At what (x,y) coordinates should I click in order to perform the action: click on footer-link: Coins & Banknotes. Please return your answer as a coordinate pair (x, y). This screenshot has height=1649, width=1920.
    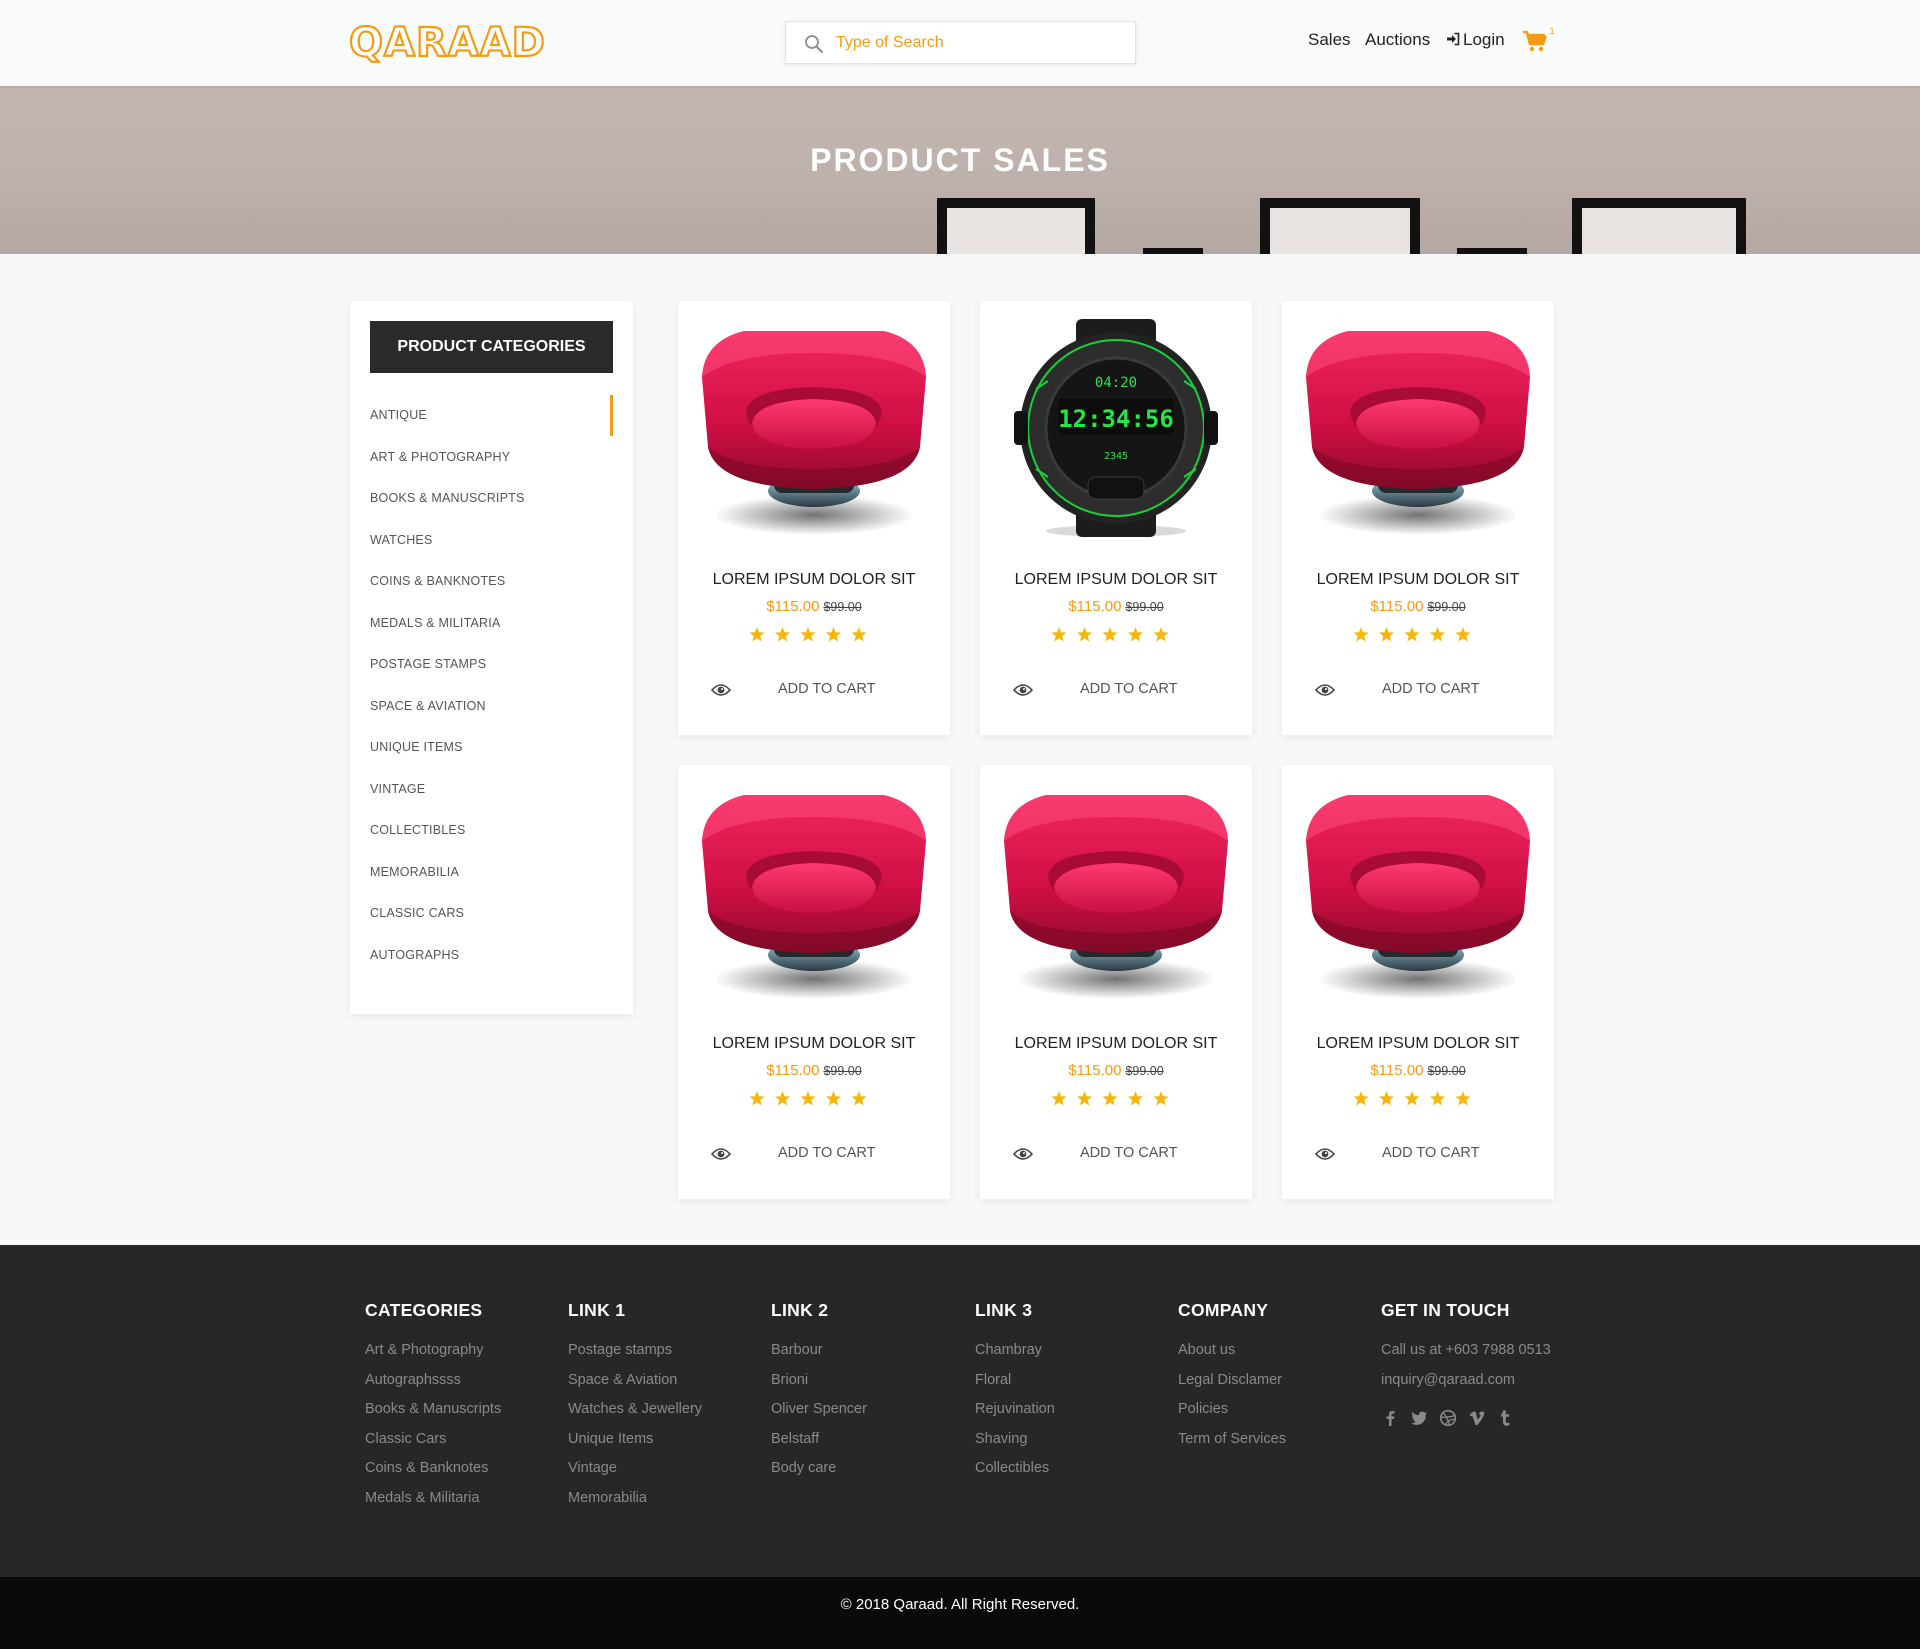
    Looking at the image, I should click on (433, 1469).